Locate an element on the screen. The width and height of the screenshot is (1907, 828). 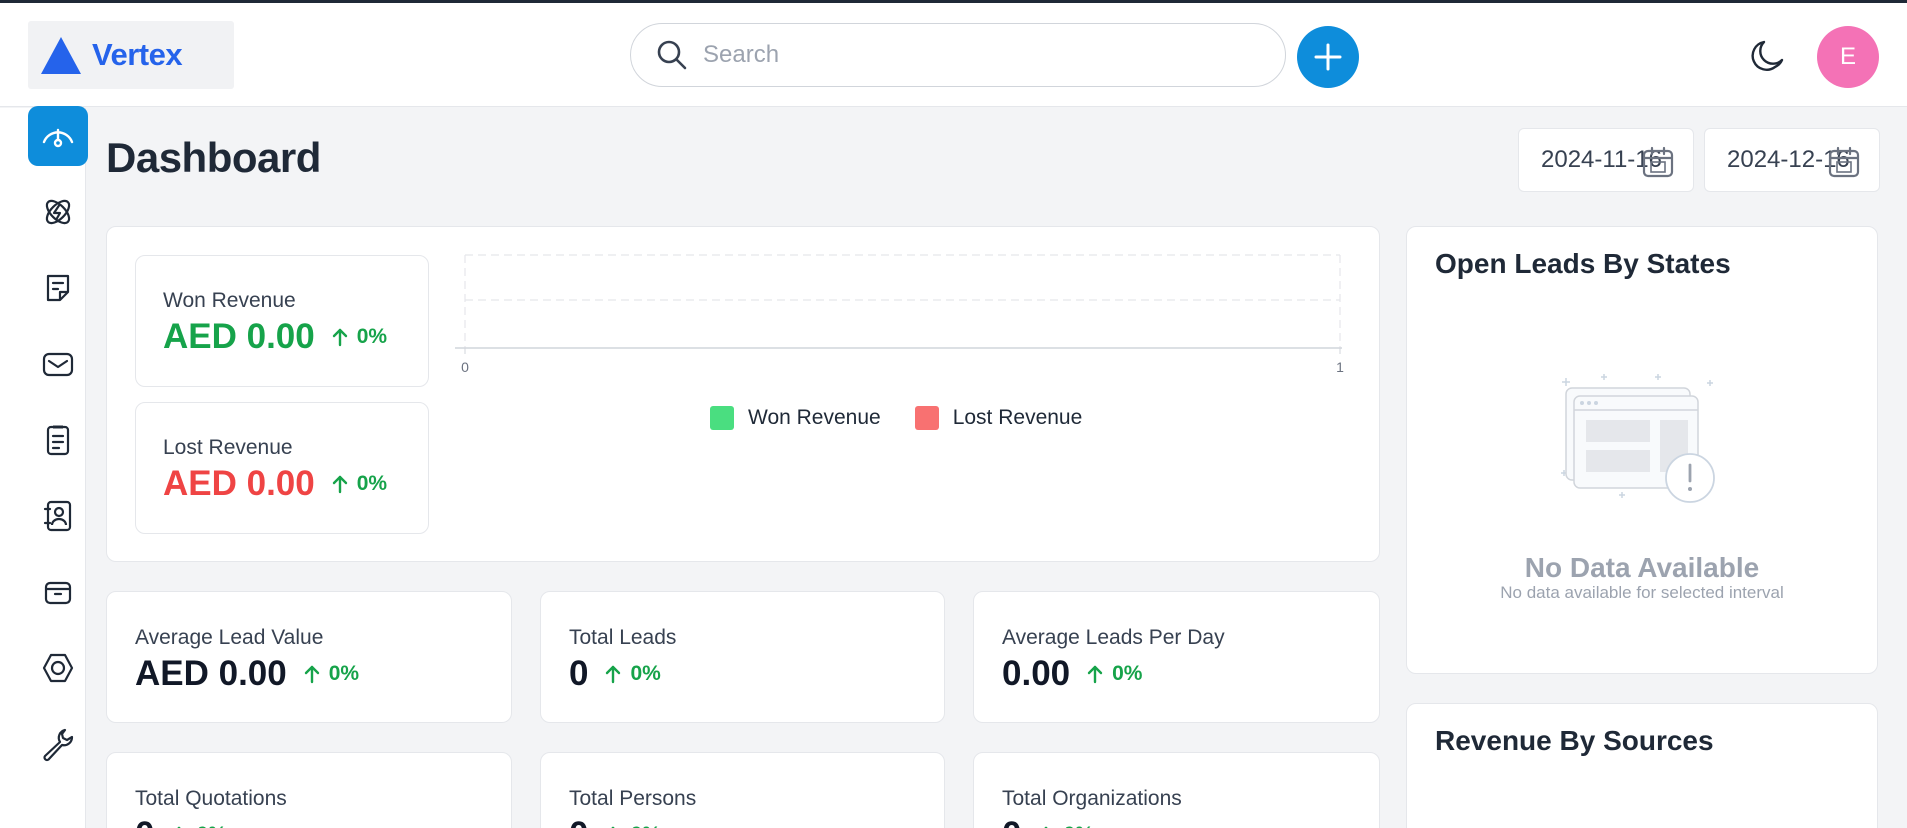
quotes-icon is located at coordinates (58, 288).